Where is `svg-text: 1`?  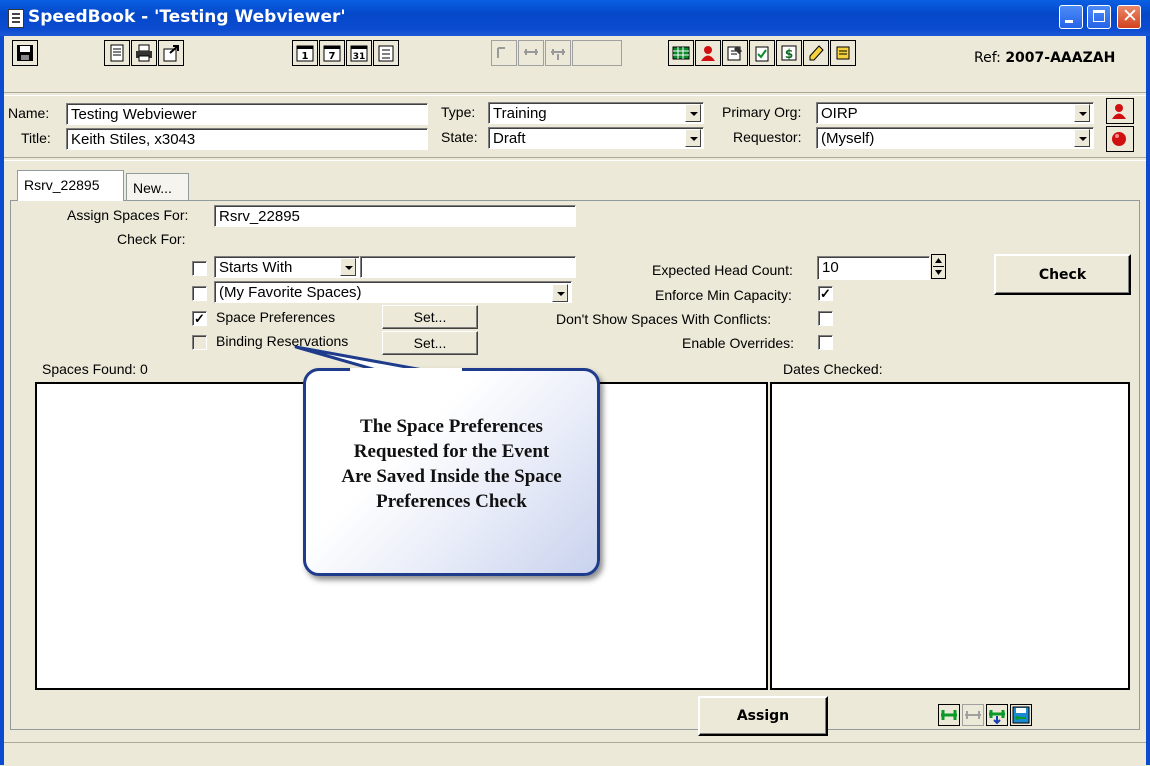
svg-text: 1 is located at coordinates (305, 56).